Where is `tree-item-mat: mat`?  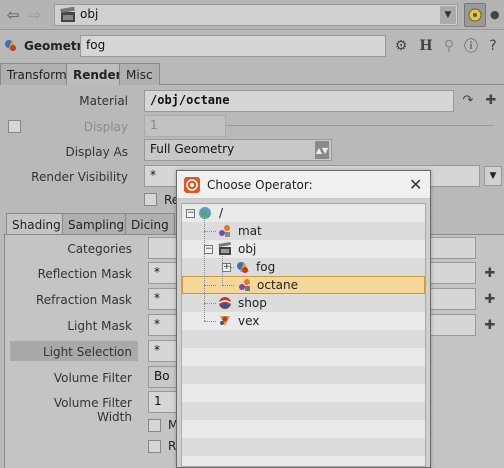 tree-item-mat: mat is located at coordinates (250, 231).